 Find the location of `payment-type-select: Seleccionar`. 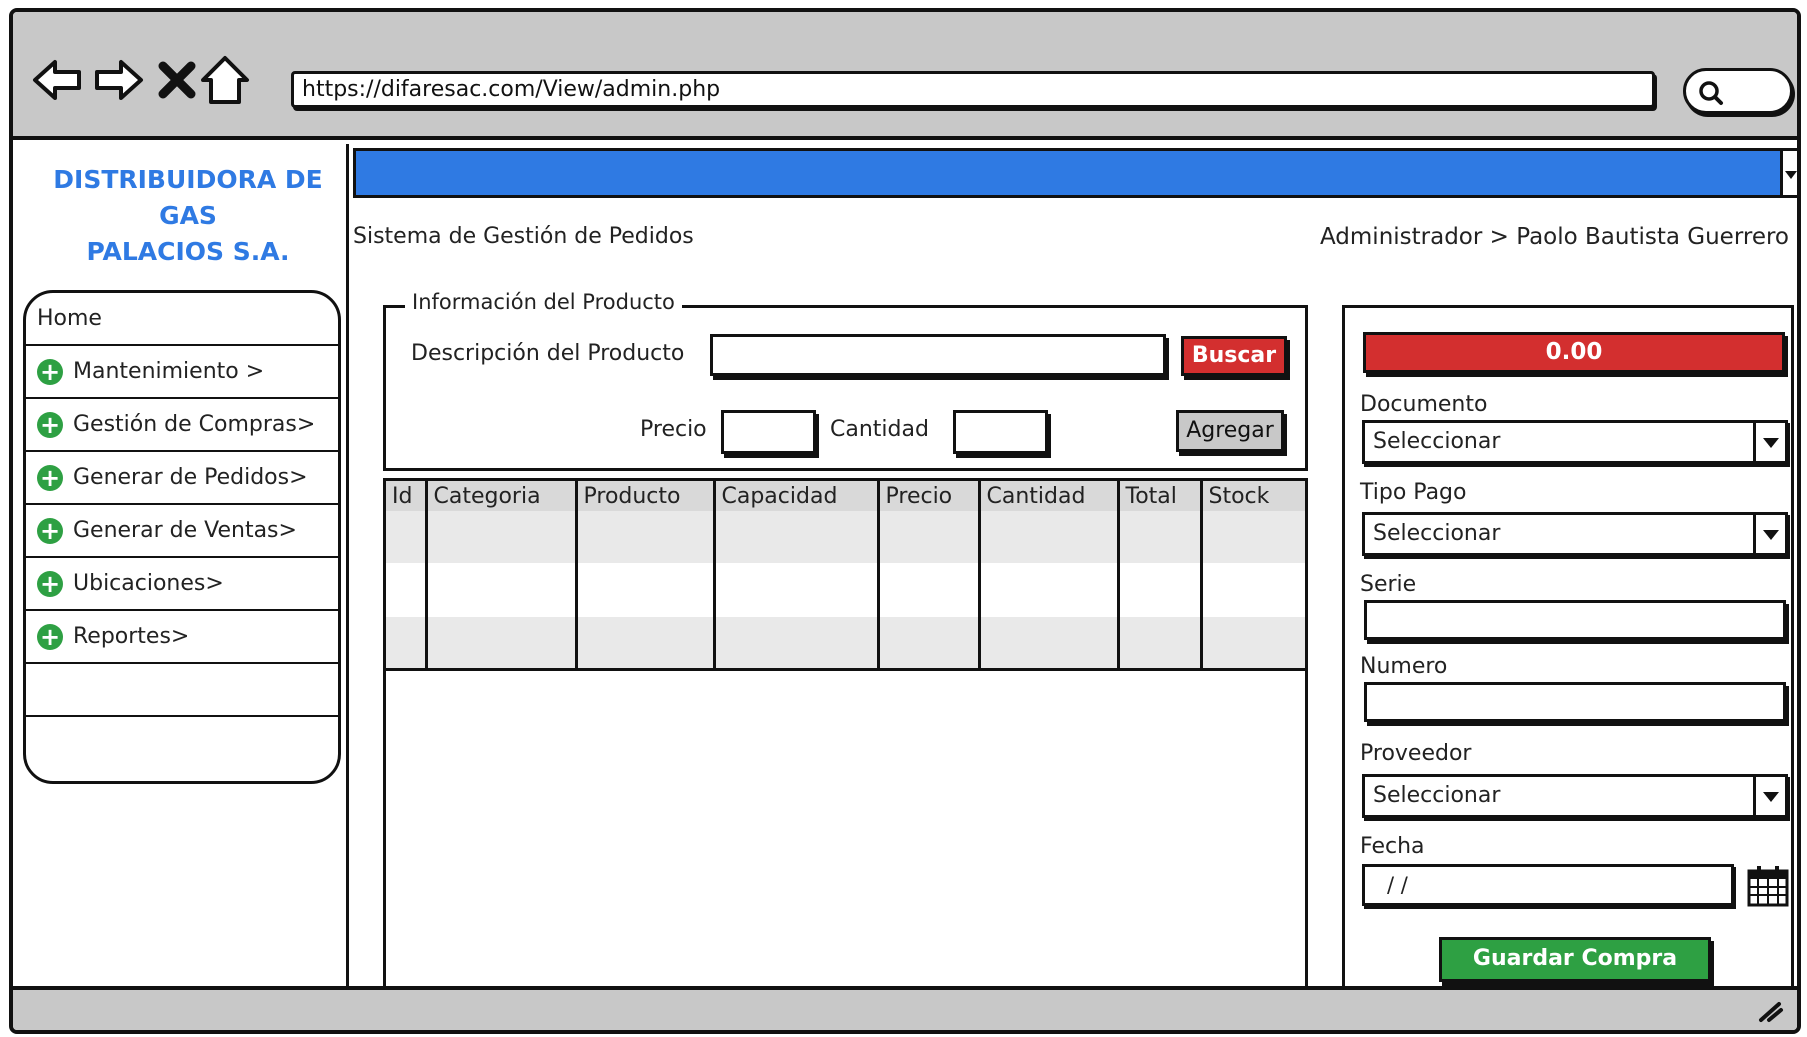

payment-type-select: Seleccionar is located at coordinates (1575, 534).